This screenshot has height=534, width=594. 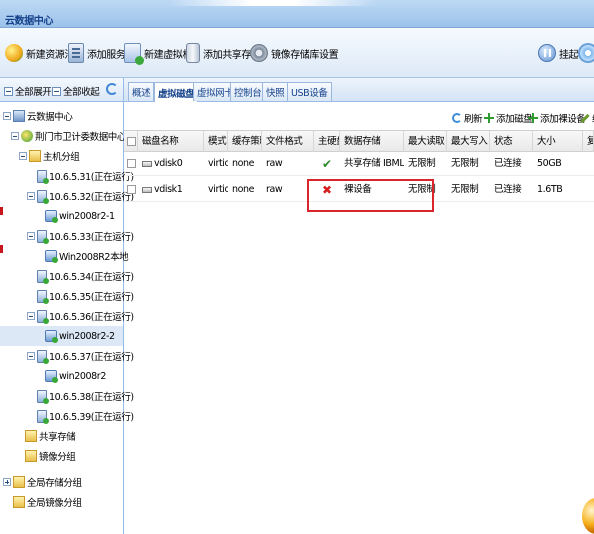 I want to click on refresh-button: 刷新, so click(x=467, y=118).